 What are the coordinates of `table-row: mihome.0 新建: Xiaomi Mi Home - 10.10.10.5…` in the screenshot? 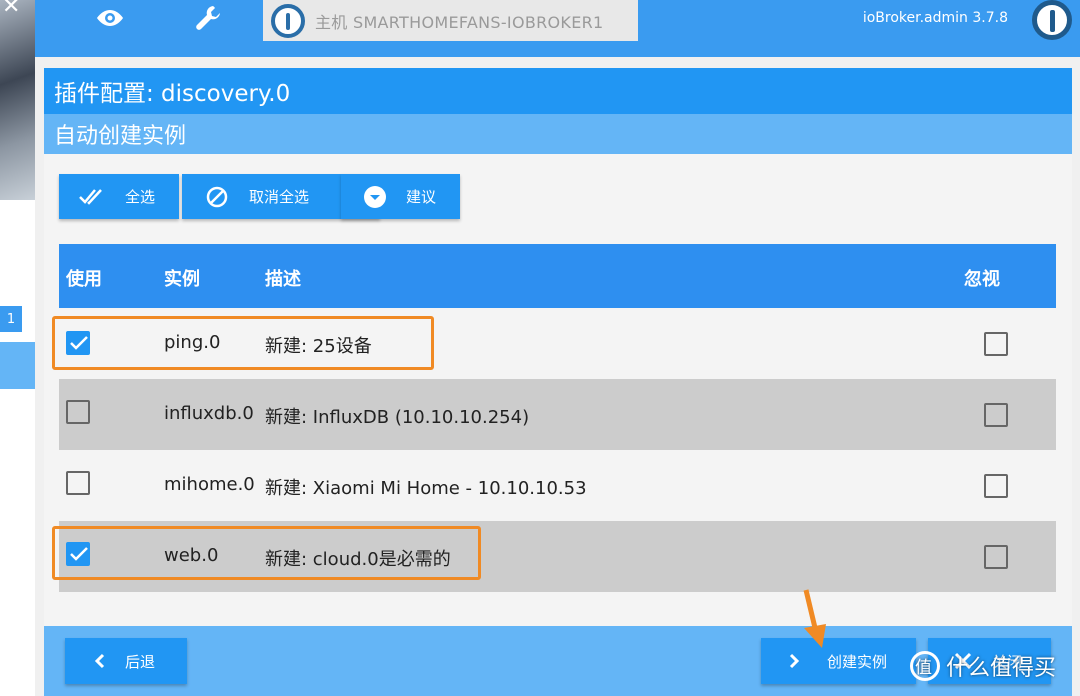 It's located at (557, 485).